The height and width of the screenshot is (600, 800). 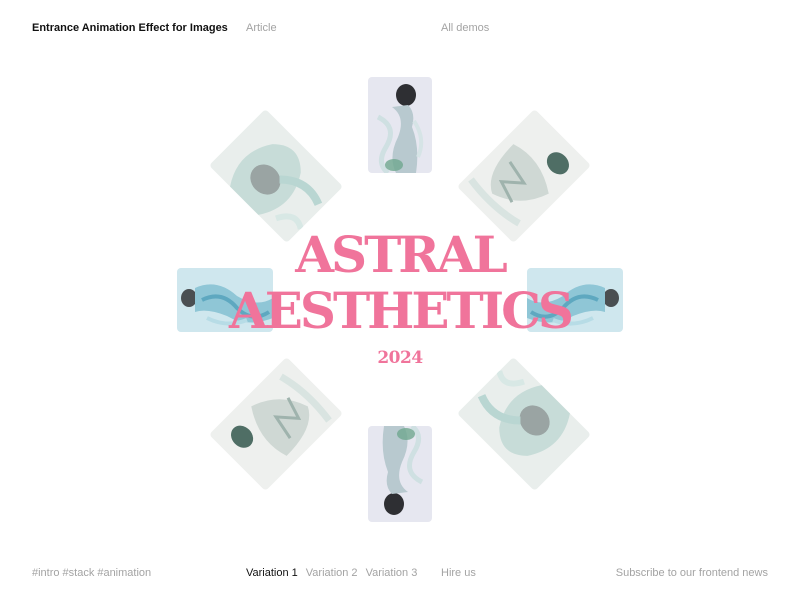 What do you see at coordinates (400, 474) in the screenshot?
I see `gallery-image-bottom` at bounding box center [400, 474].